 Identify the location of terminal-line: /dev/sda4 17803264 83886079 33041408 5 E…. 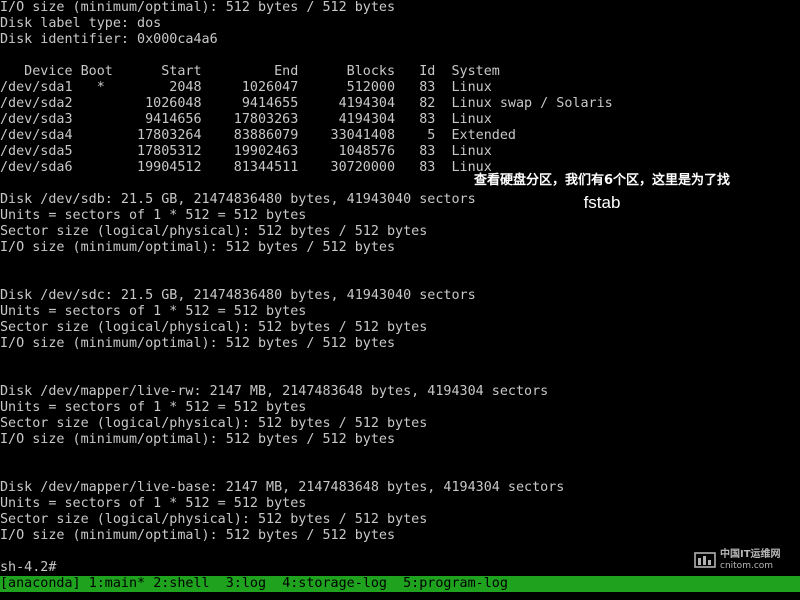
(258, 135).